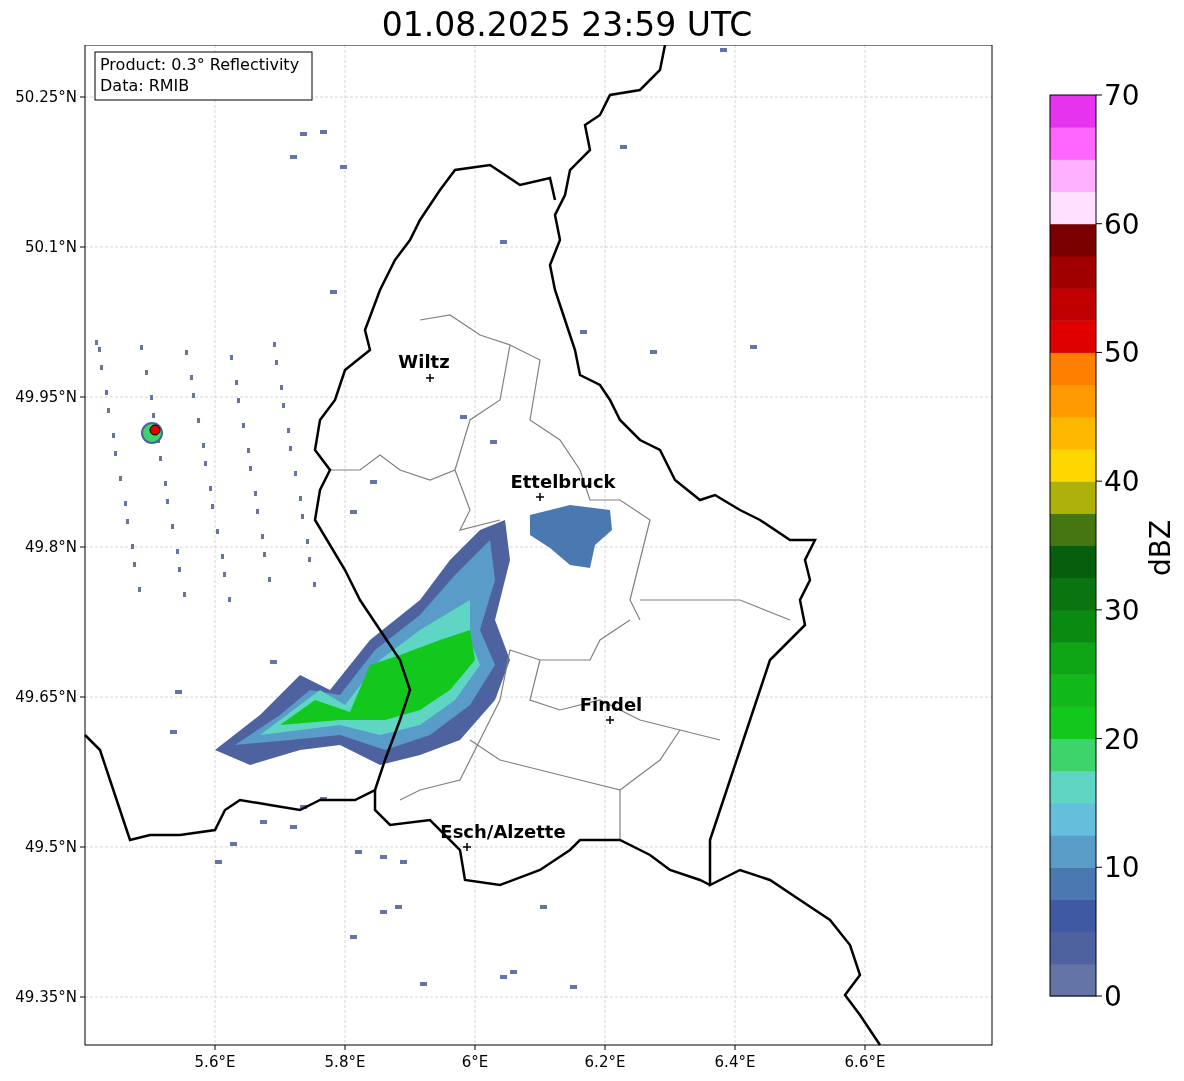 The height and width of the screenshot is (1081, 1184). Describe the element at coordinates (145, 85) in the screenshot. I see `data-source-label: Data: RMIB` at that location.